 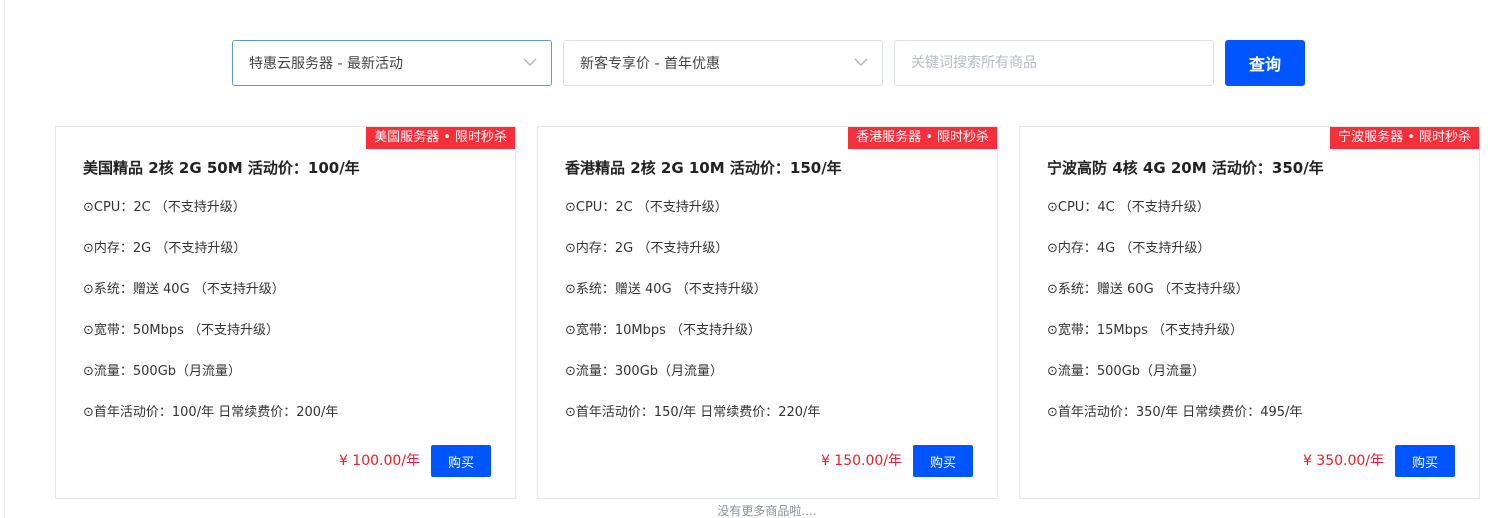 What do you see at coordinates (181, 330) in the screenshot?
I see `spec-item: ⊙宽带：50Mbps （不支持升级）` at bounding box center [181, 330].